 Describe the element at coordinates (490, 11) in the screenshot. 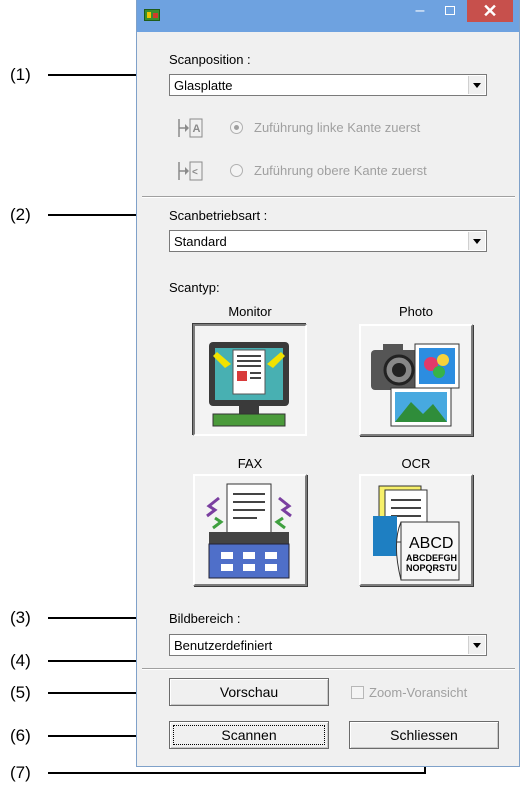

I see `close-window-button: ✕` at that location.